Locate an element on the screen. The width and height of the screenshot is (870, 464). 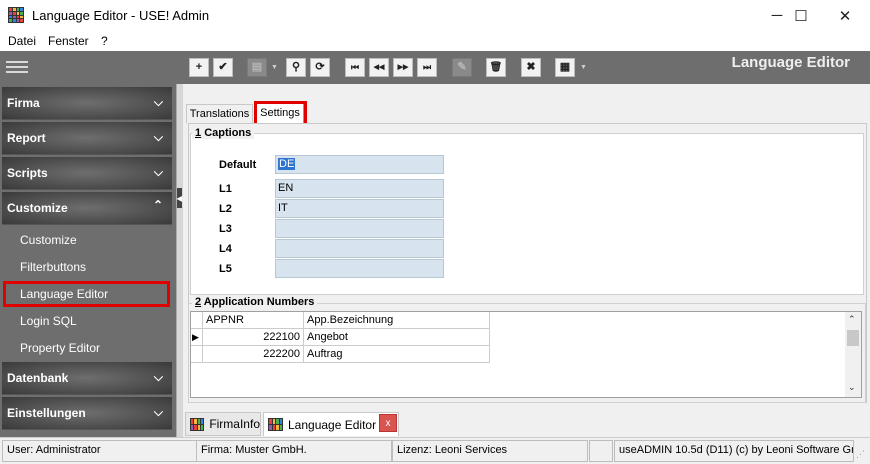
print-icon: ▤ is located at coordinates (257, 67).